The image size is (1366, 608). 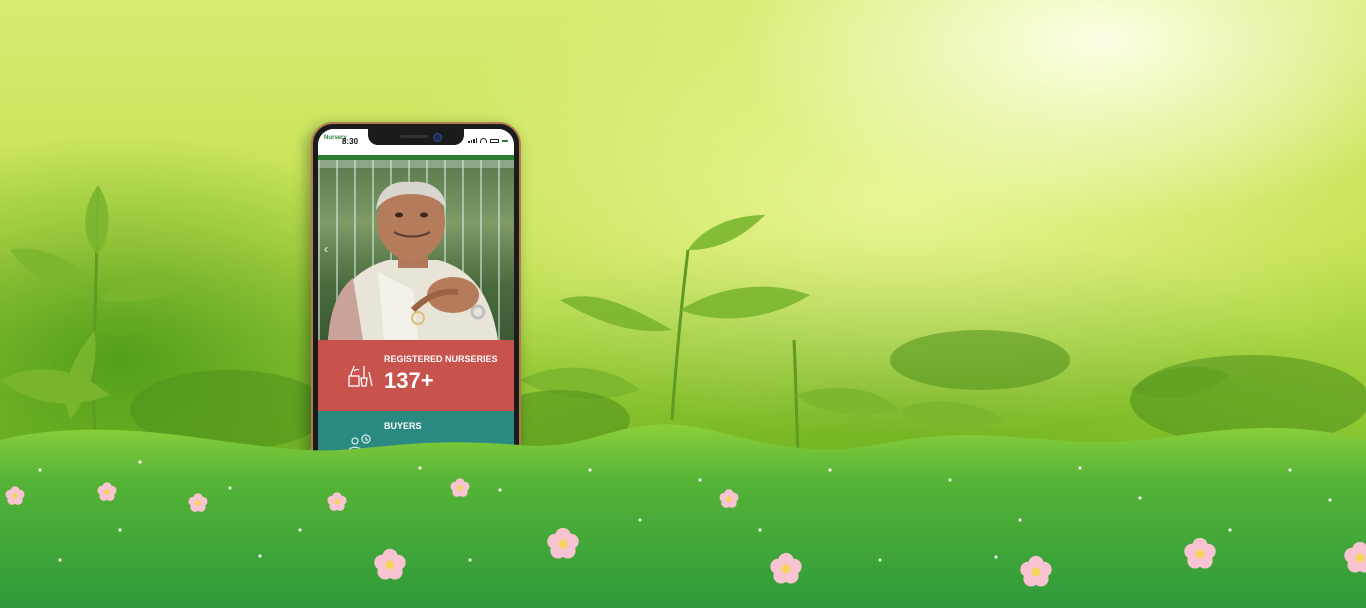 What do you see at coordinates (483, 140) in the screenshot?
I see `wifi-icon` at bounding box center [483, 140].